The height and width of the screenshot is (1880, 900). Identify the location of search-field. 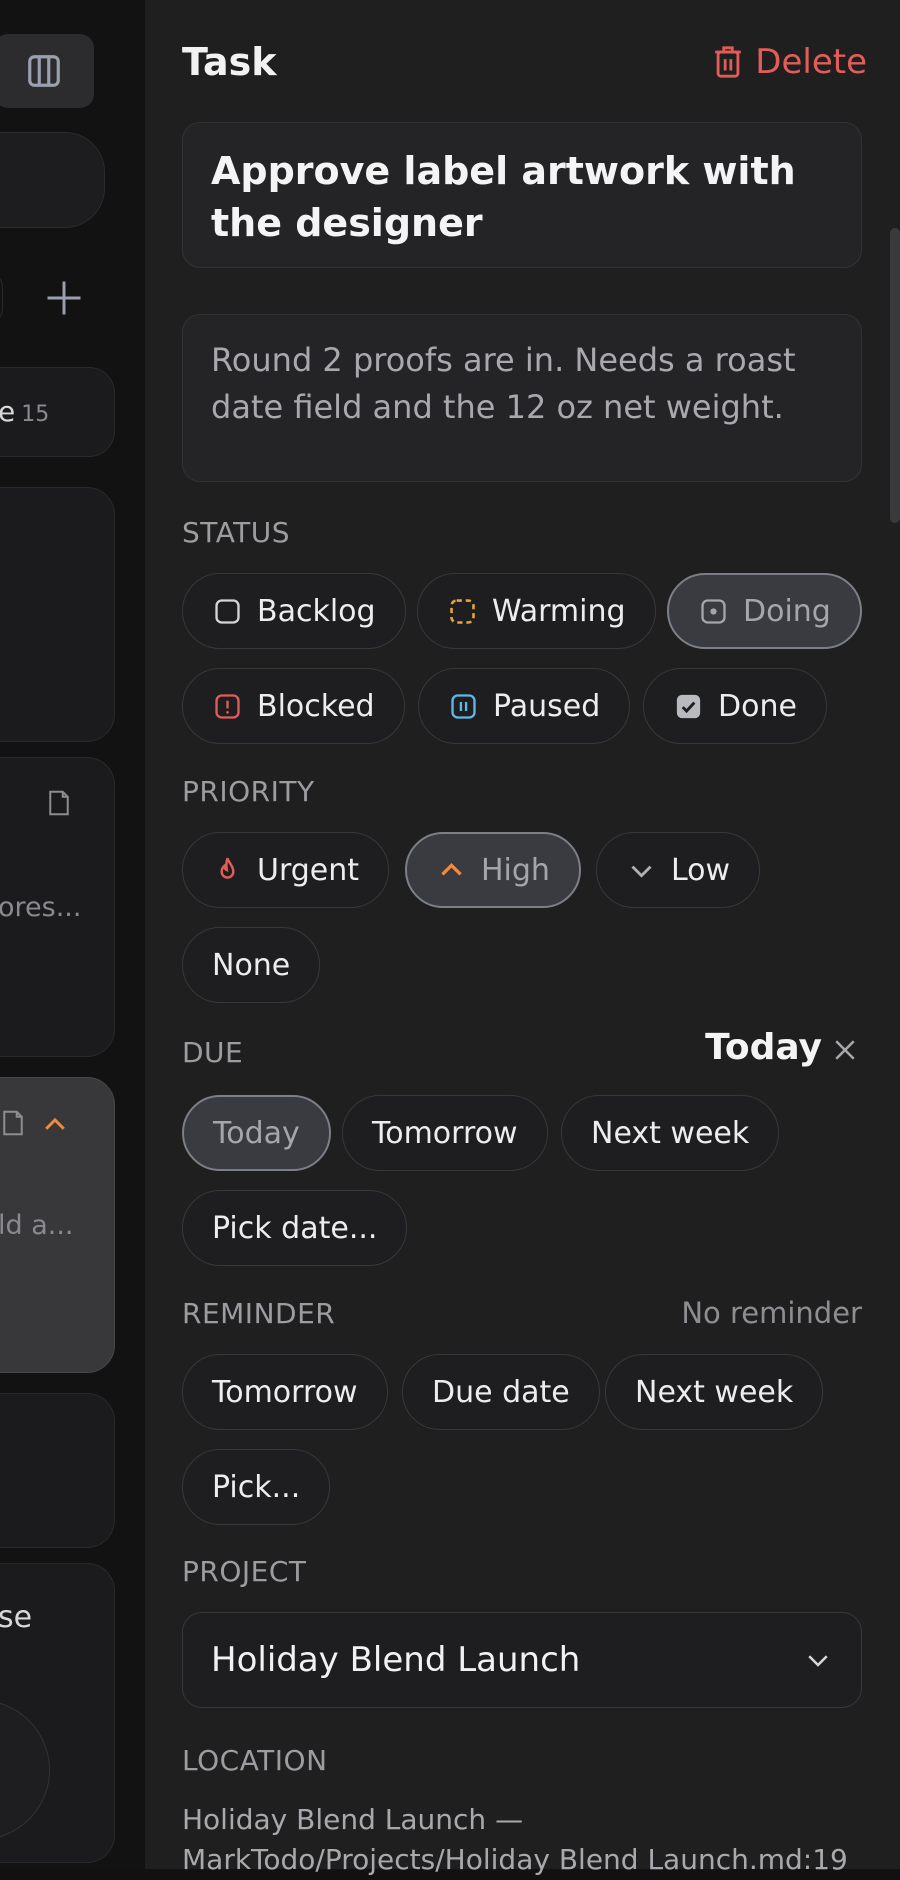
(52, 180).